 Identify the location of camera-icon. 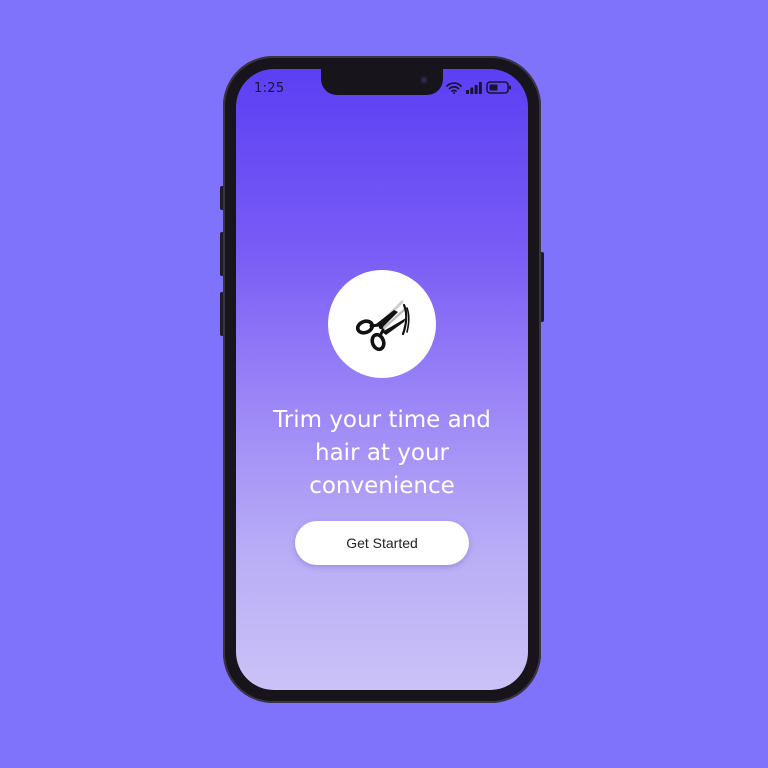
(424, 80).